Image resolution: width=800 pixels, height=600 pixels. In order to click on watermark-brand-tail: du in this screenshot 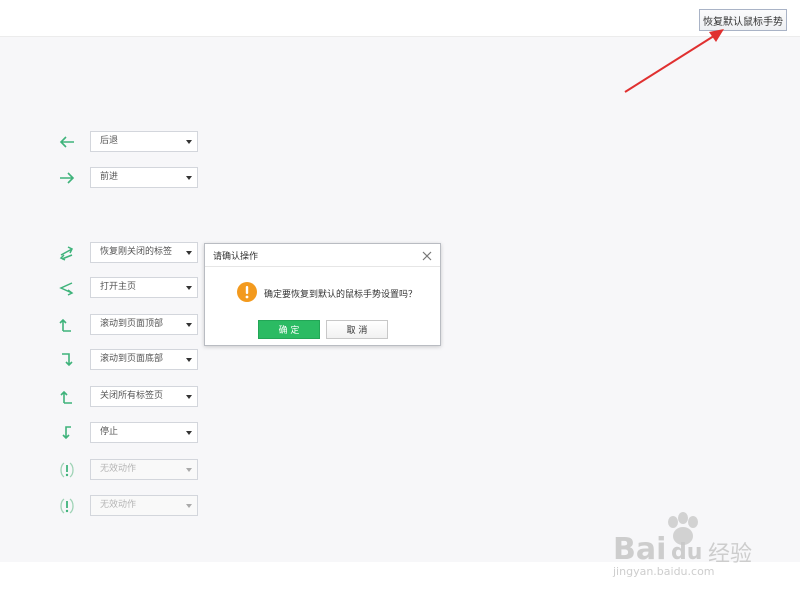, I will do `click(687, 552)`.